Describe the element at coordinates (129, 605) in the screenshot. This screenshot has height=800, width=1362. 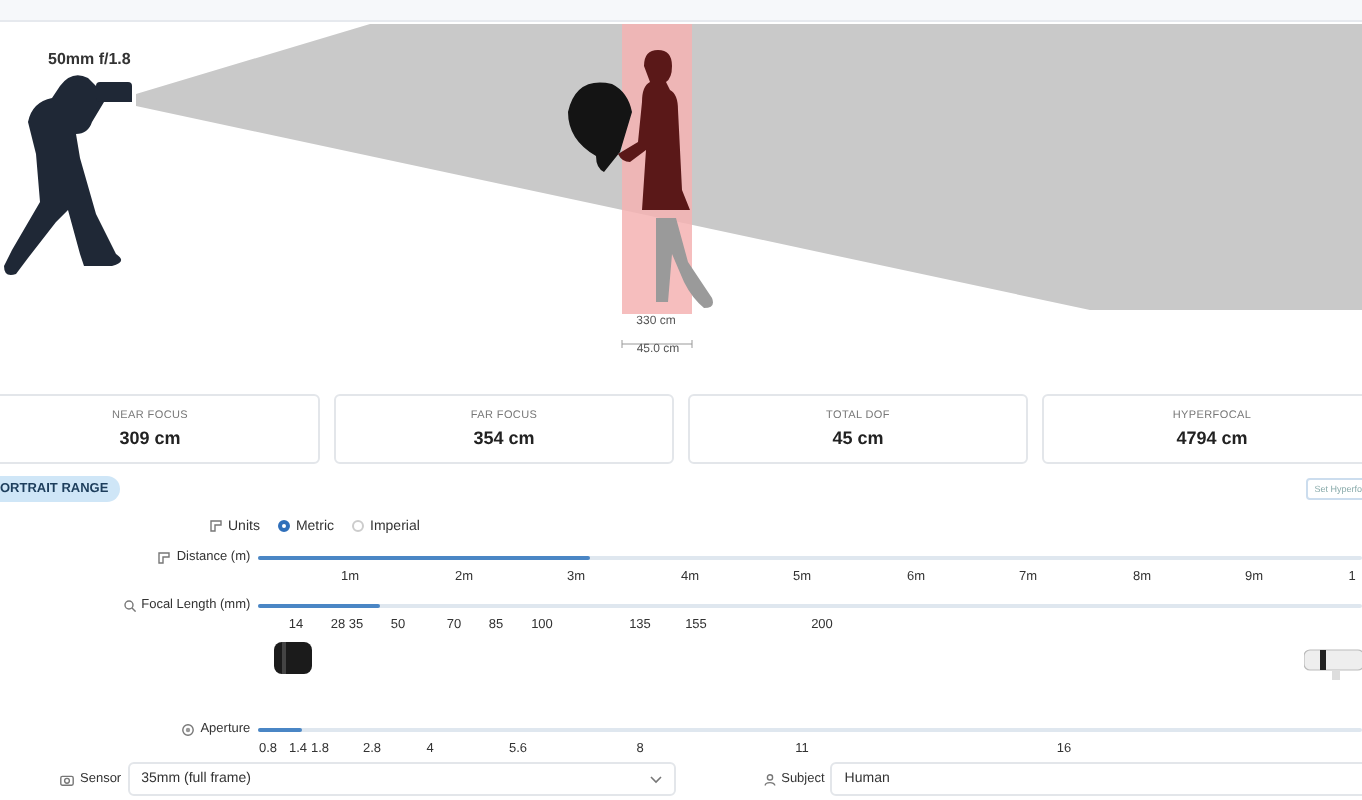
I see `zoom-icon` at that location.